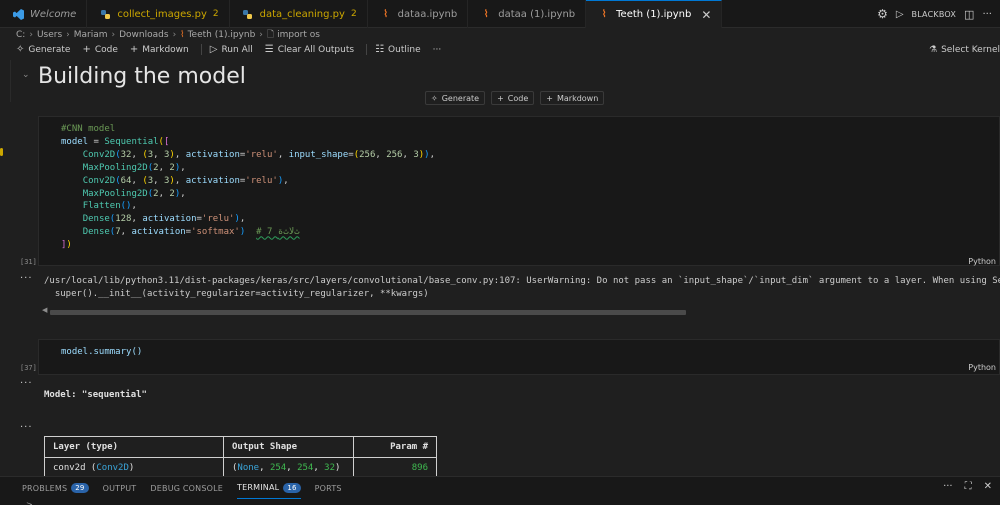  Describe the element at coordinates (44, 310) in the screenshot. I see `scroll-left-icon: ◀` at that location.